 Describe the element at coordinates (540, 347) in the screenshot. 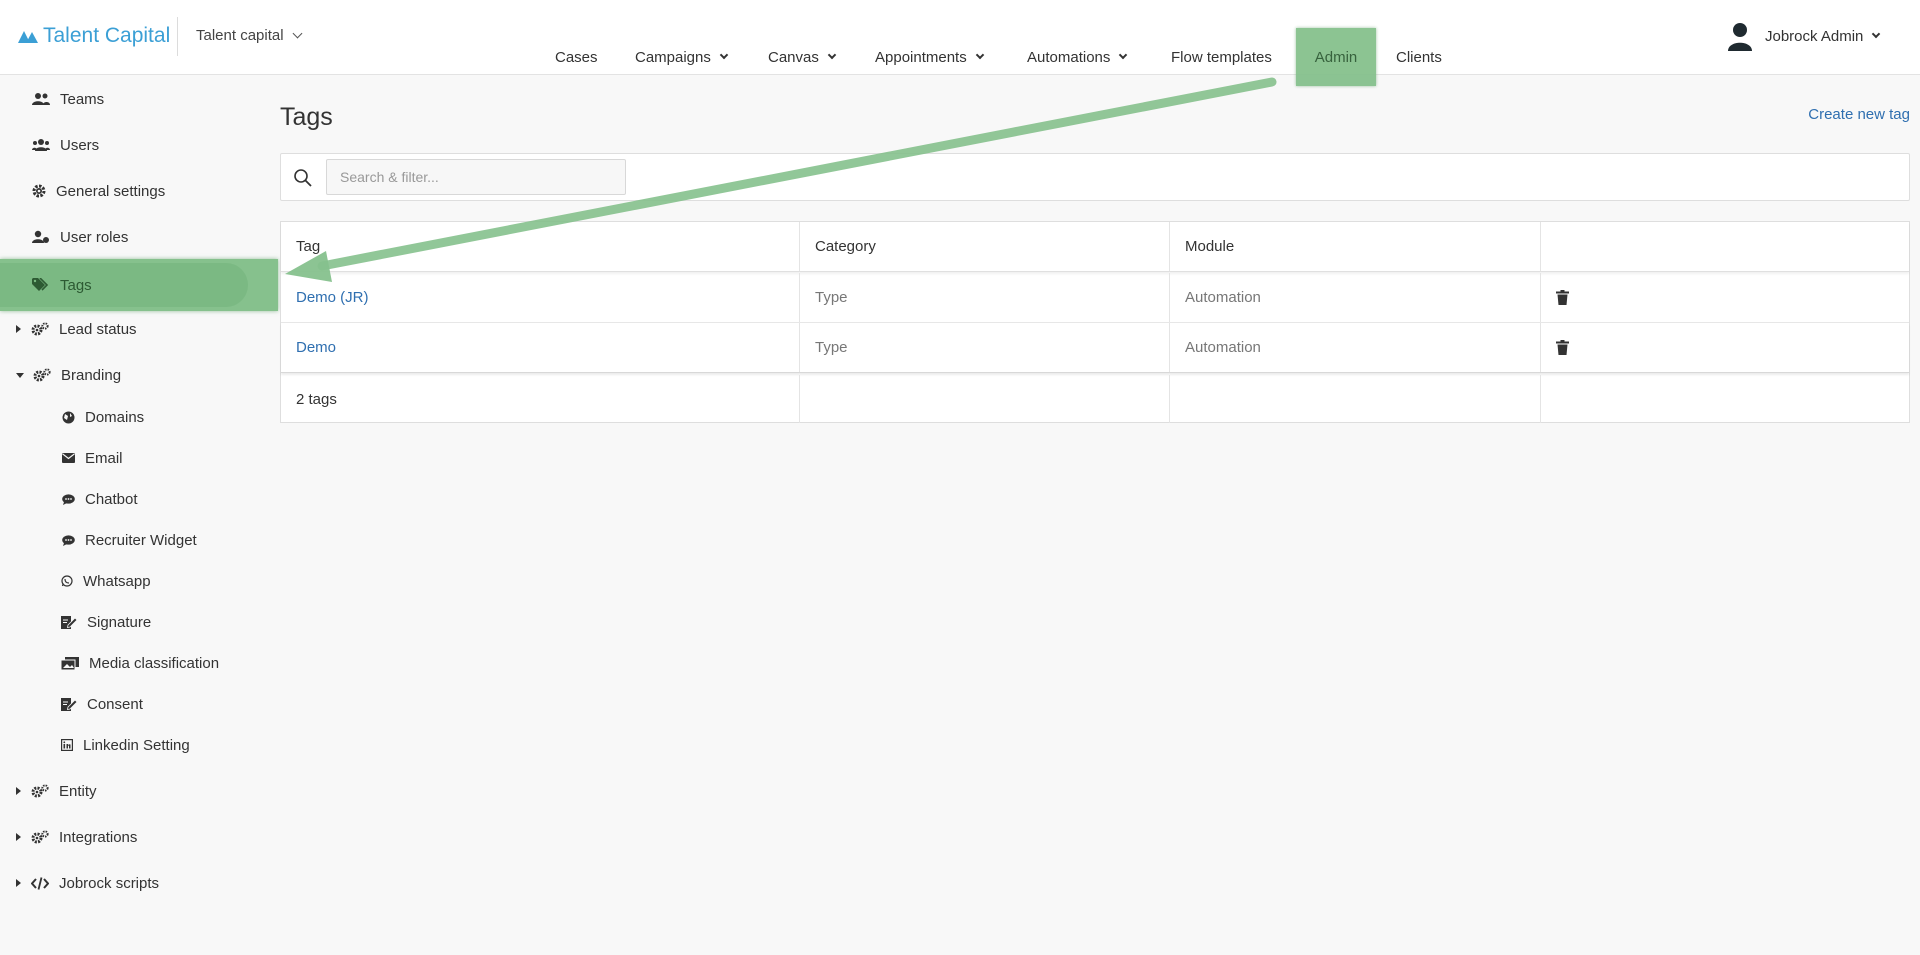

I see `tag-link: Demo` at that location.